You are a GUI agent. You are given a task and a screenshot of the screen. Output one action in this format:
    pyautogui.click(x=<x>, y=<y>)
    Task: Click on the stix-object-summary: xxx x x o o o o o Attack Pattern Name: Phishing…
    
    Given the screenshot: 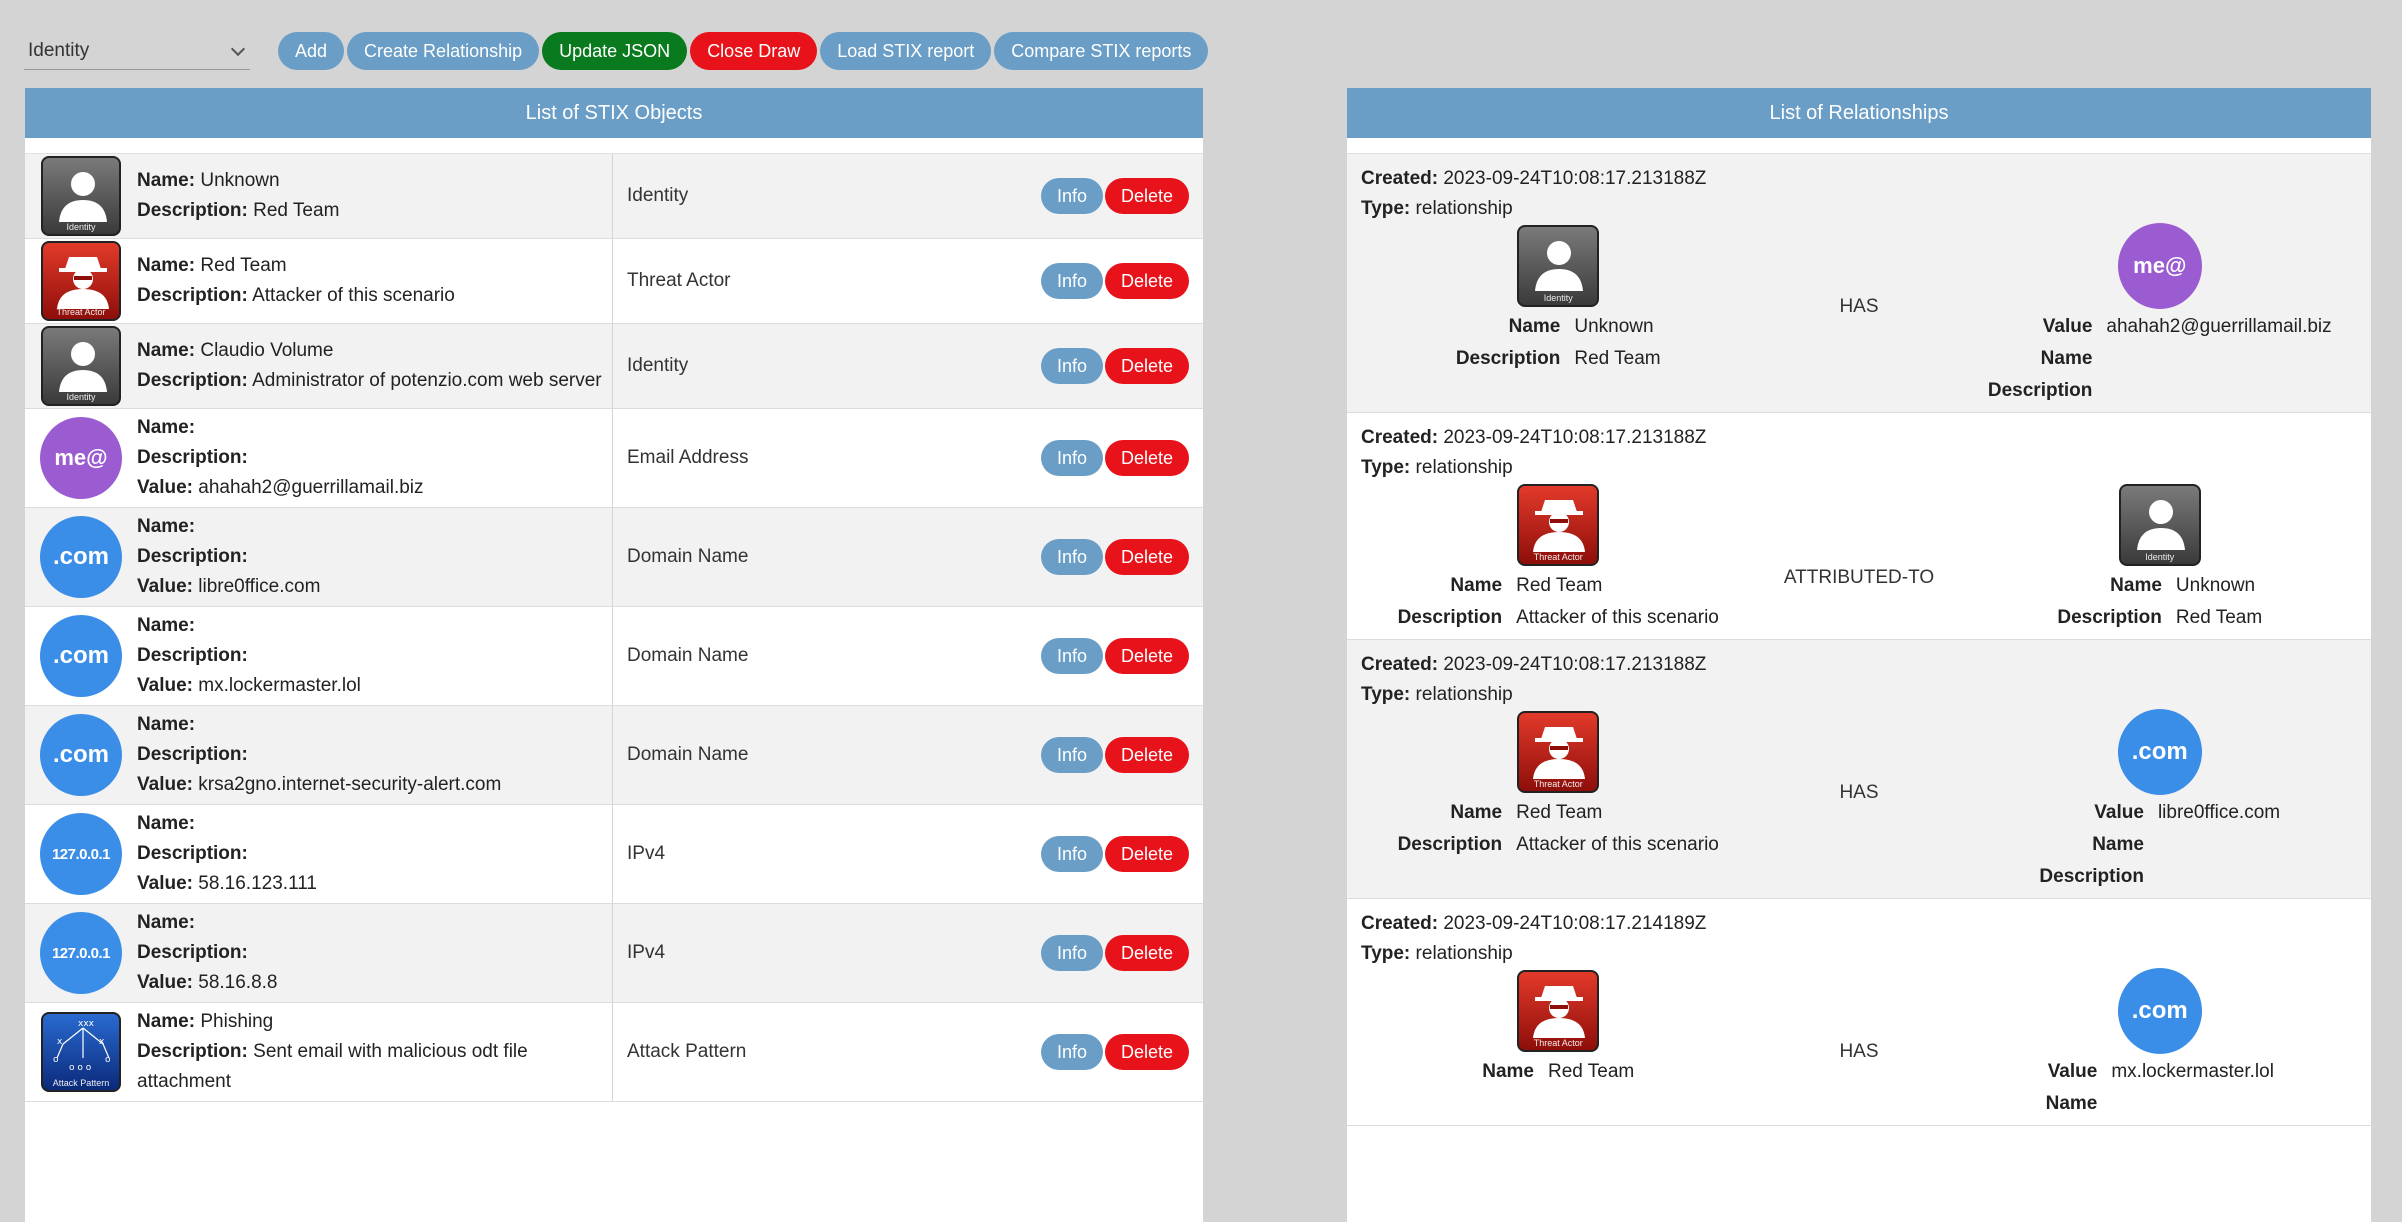 What is the action you would take?
    pyautogui.click(x=319, y=1052)
    